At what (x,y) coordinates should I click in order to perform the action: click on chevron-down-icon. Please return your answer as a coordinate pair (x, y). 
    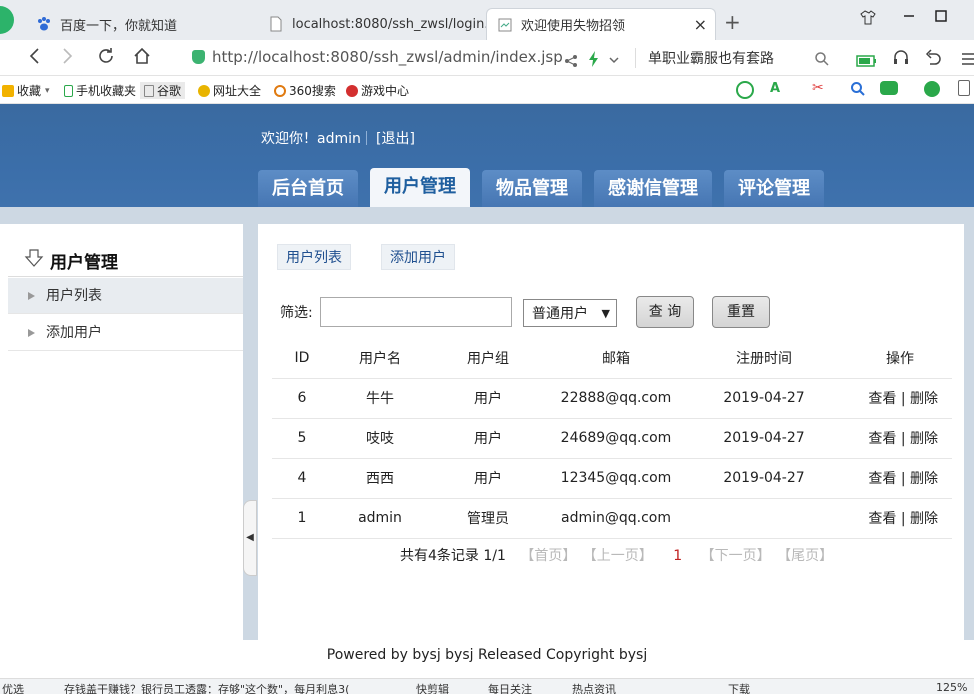
    Looking at the image, I should click on (614, 60).